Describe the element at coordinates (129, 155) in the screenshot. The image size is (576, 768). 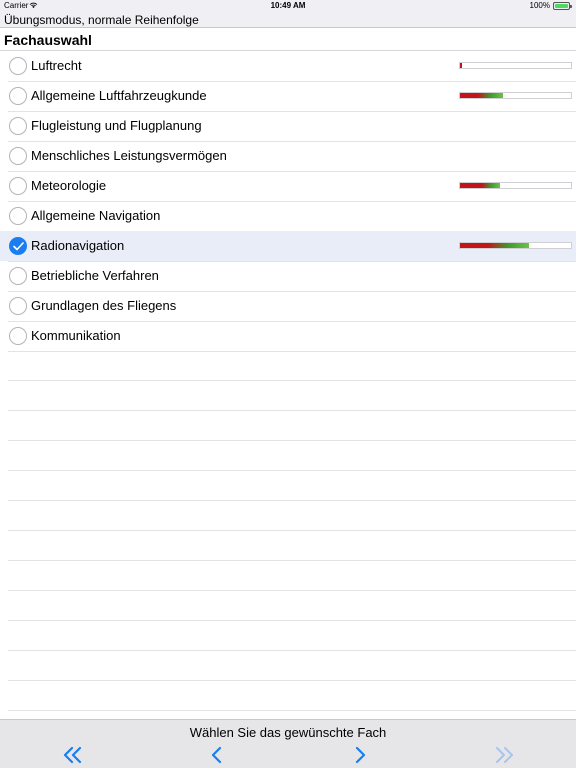
I see `subject-label: Menschliches Leistungsvermögen` at that location.